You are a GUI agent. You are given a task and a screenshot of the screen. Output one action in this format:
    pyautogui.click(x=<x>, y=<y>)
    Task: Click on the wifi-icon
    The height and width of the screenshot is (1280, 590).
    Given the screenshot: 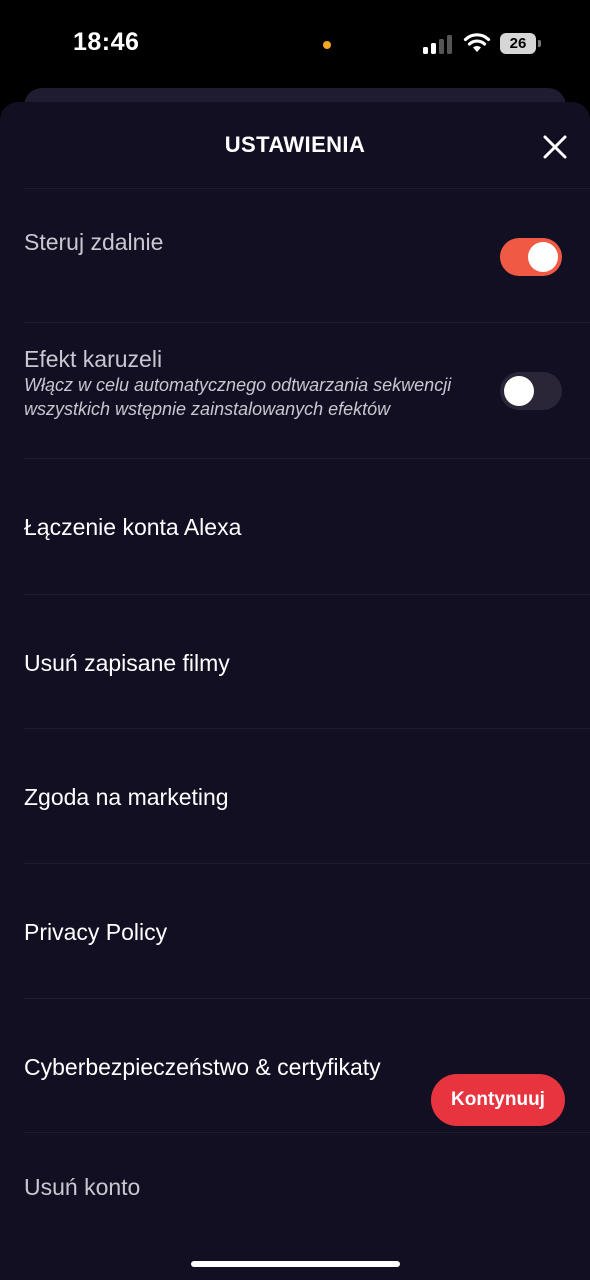 What is the action you would take?
    pyautogui.click(x=477, y=42)
    